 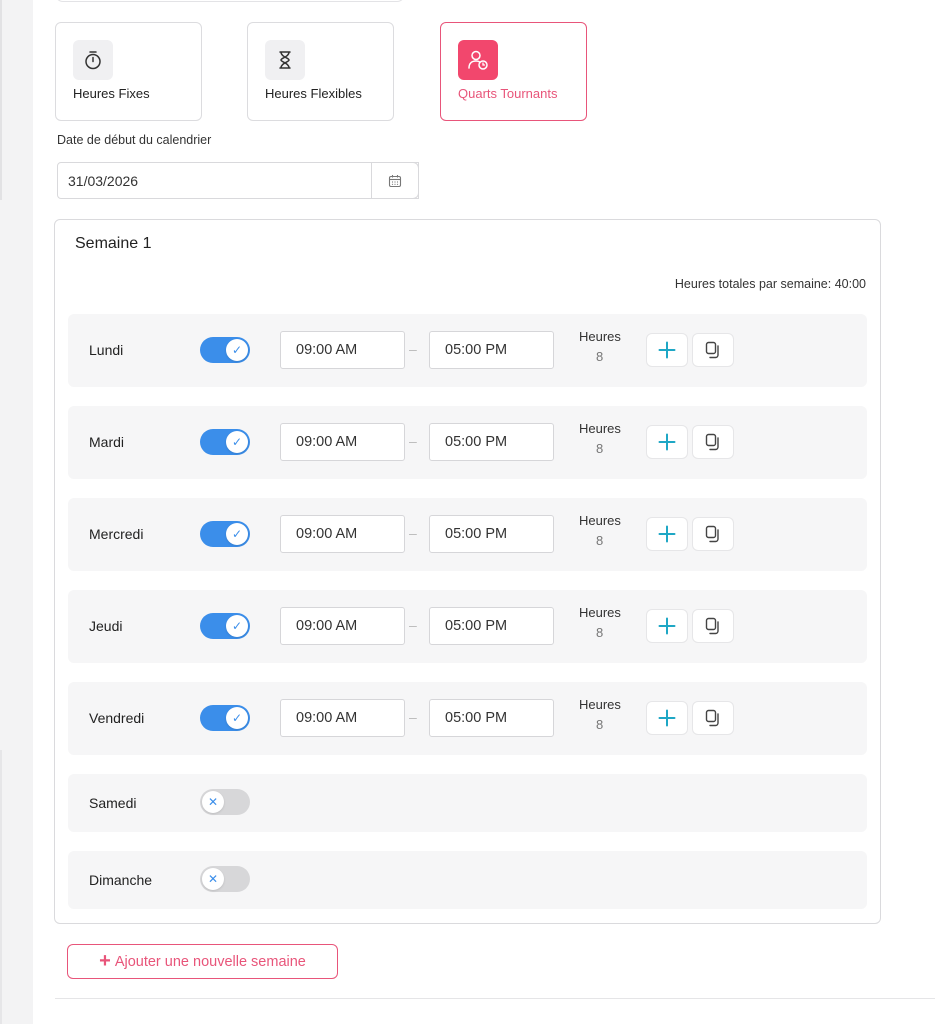 I want to click on day-name: Mardi, so click(x=107, y=442).